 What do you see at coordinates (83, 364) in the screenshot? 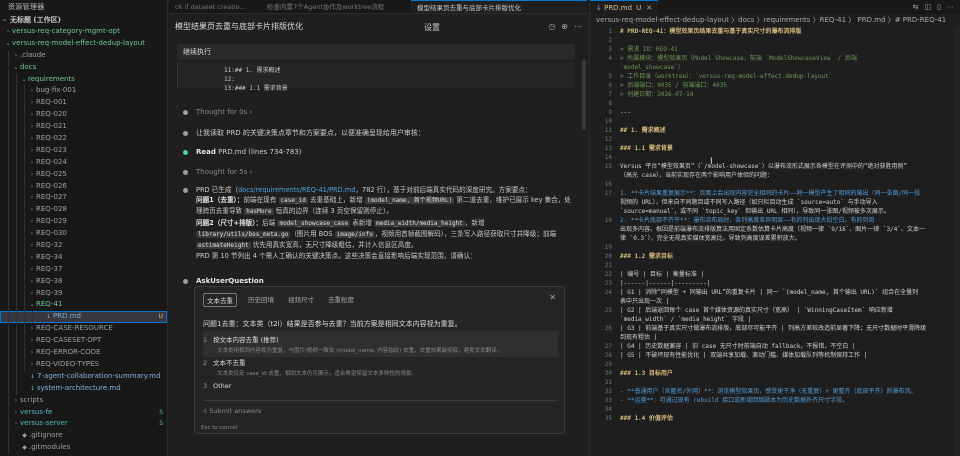
I see `tree-folder: › REQ-VIDEO-TYPES` at bounding box center [83, 364].